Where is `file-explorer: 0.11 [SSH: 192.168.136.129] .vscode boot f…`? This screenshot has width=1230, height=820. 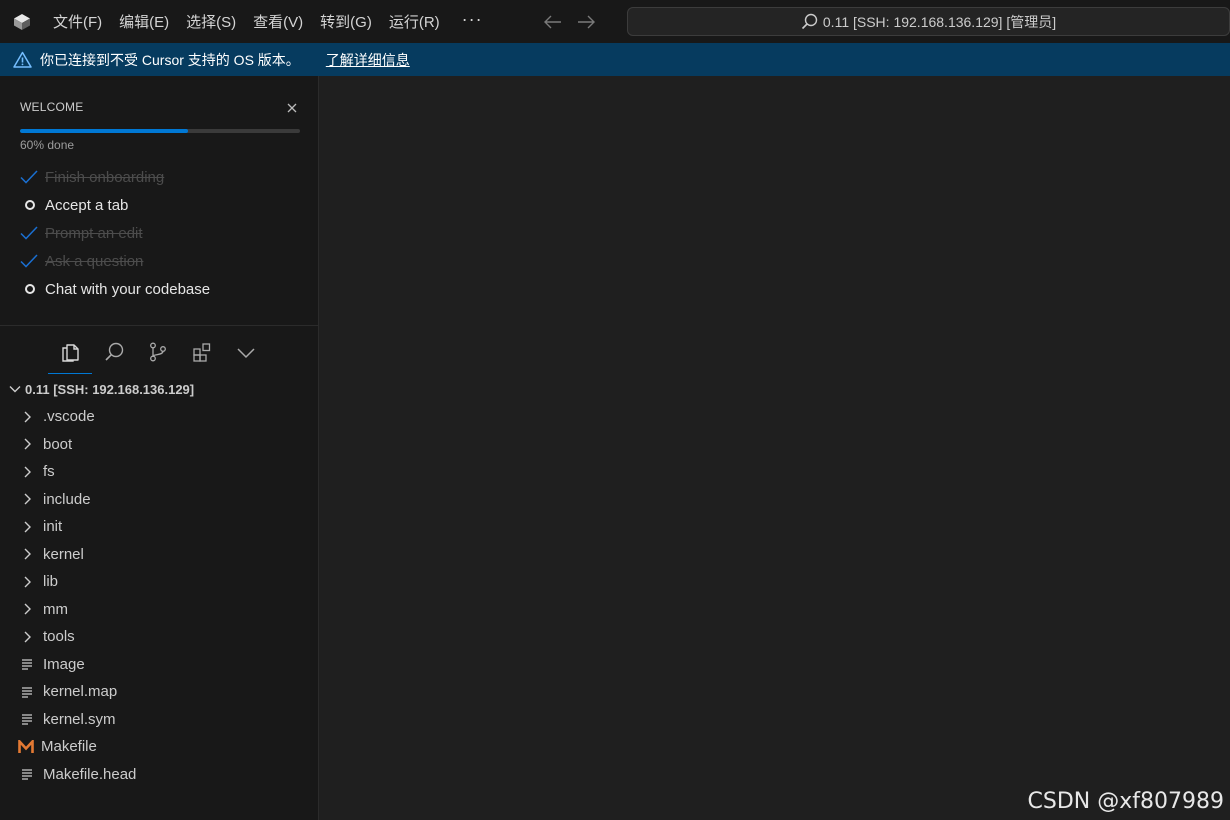 file-explorer: 0.11 [SSH: 192.168.136.129] .vscode boot f… is located at coordinates (159, 583).